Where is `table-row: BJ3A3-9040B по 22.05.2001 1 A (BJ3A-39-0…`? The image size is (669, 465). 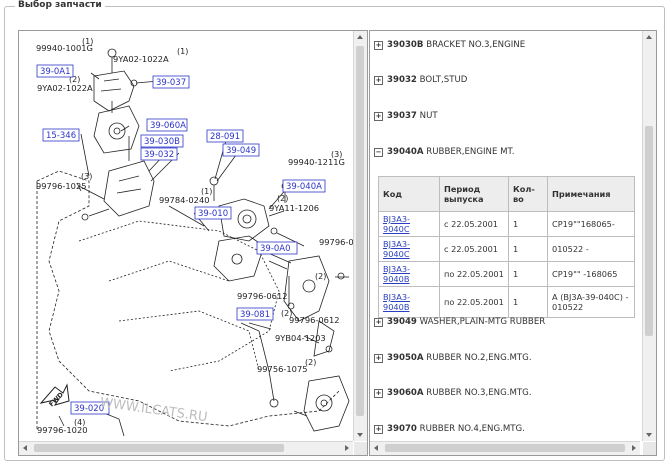 table-row: BJ3A3-9040B по 22.05.2001 1 A (BJ3A-39-0… is located at coordinates (506, 302).